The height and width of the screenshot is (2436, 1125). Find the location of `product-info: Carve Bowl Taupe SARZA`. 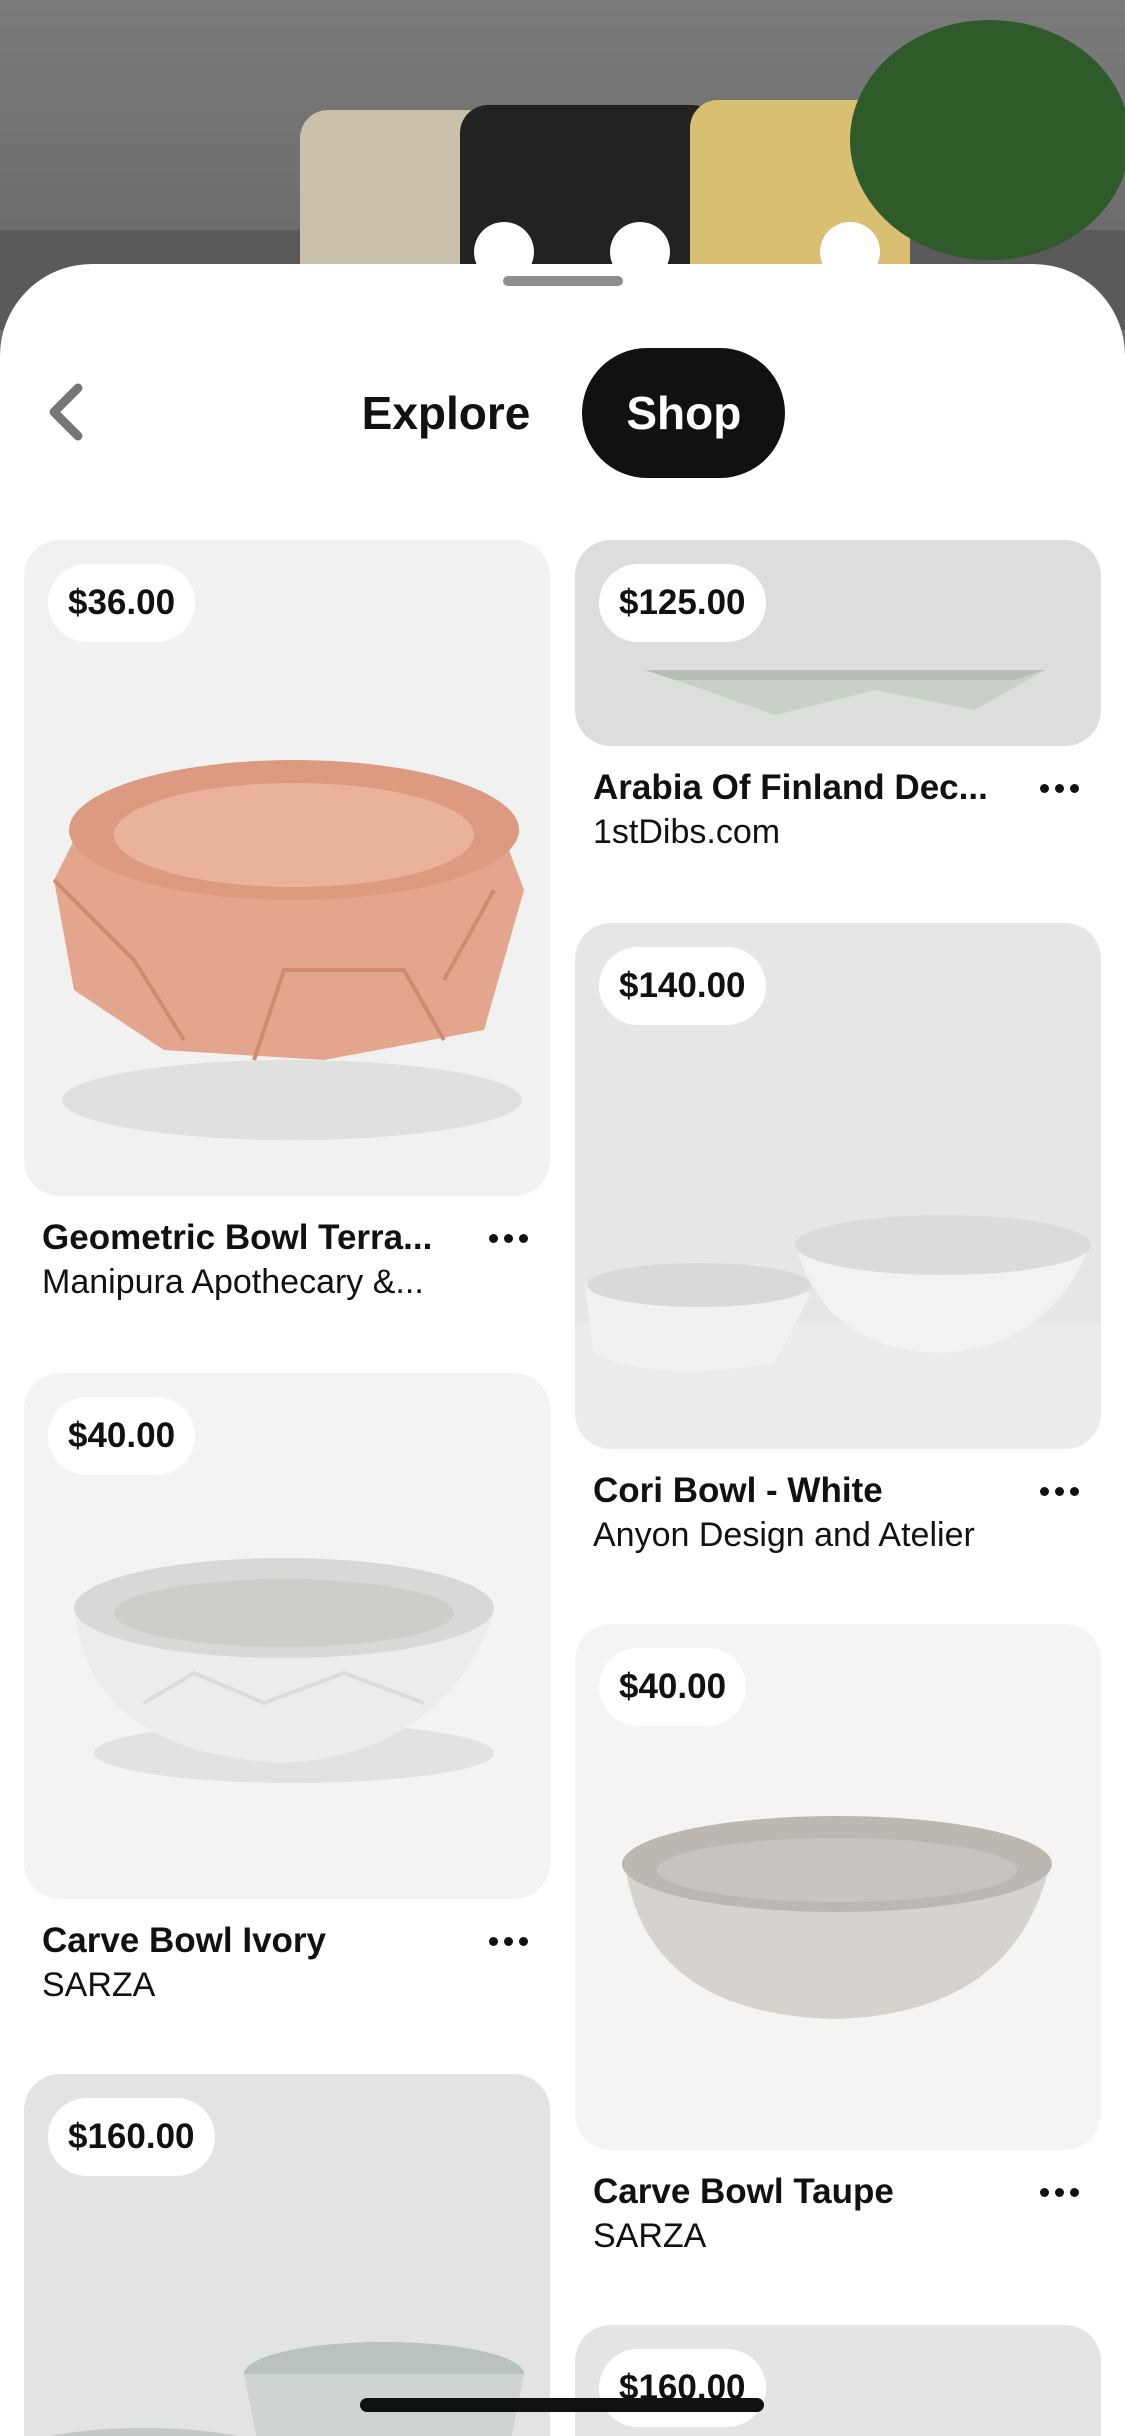

product-info: Carve Bowl Taupe SARZA is located at coordinates (838, 2204).